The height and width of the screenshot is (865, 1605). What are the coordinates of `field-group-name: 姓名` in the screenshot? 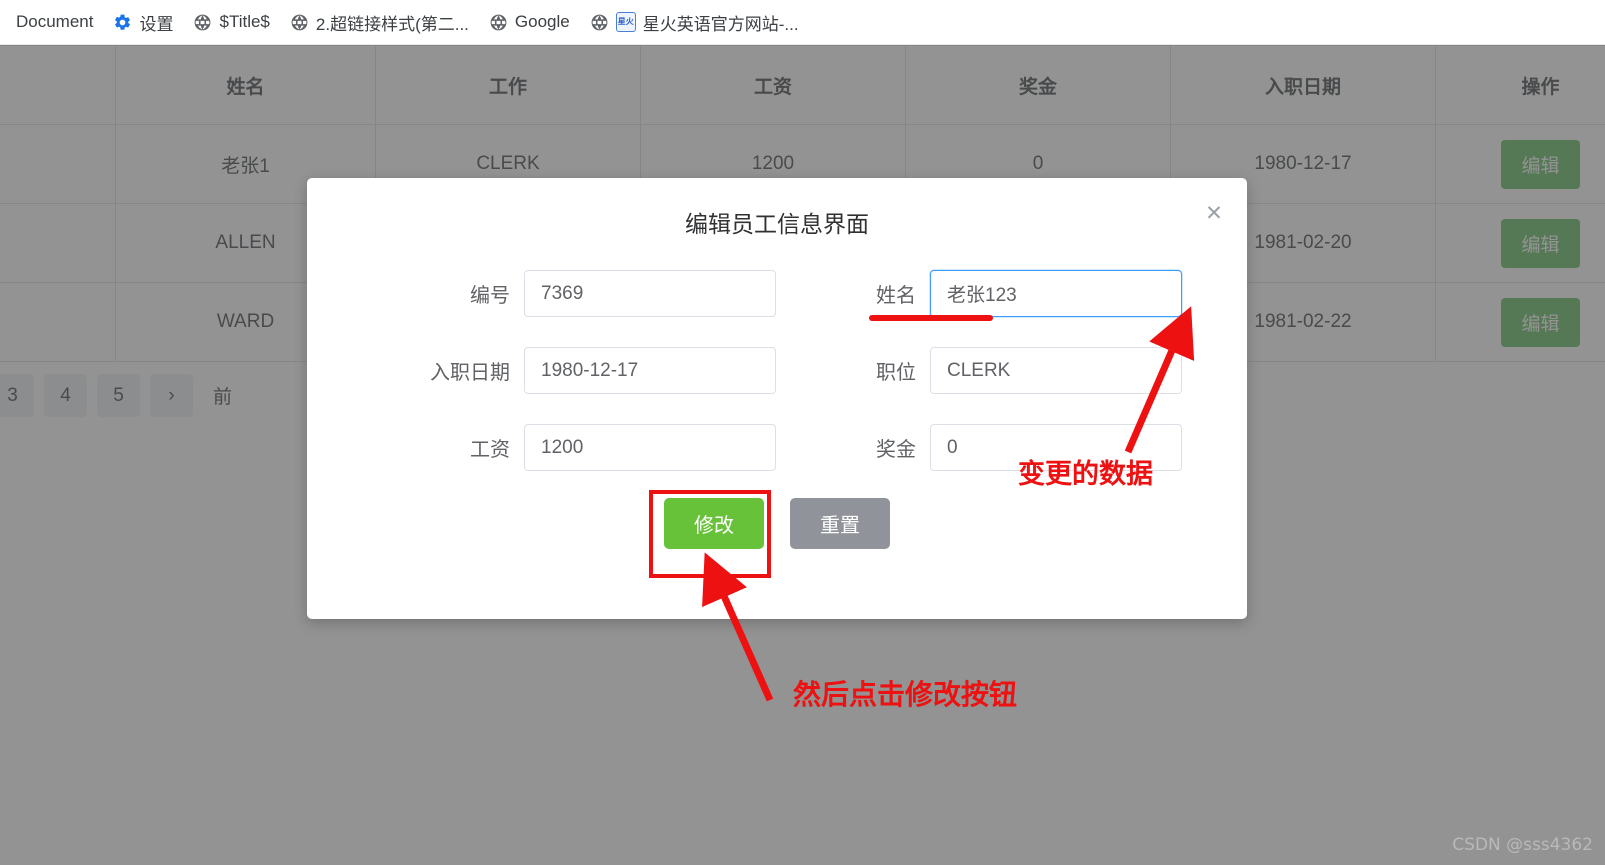 It's located at (1012, 293).